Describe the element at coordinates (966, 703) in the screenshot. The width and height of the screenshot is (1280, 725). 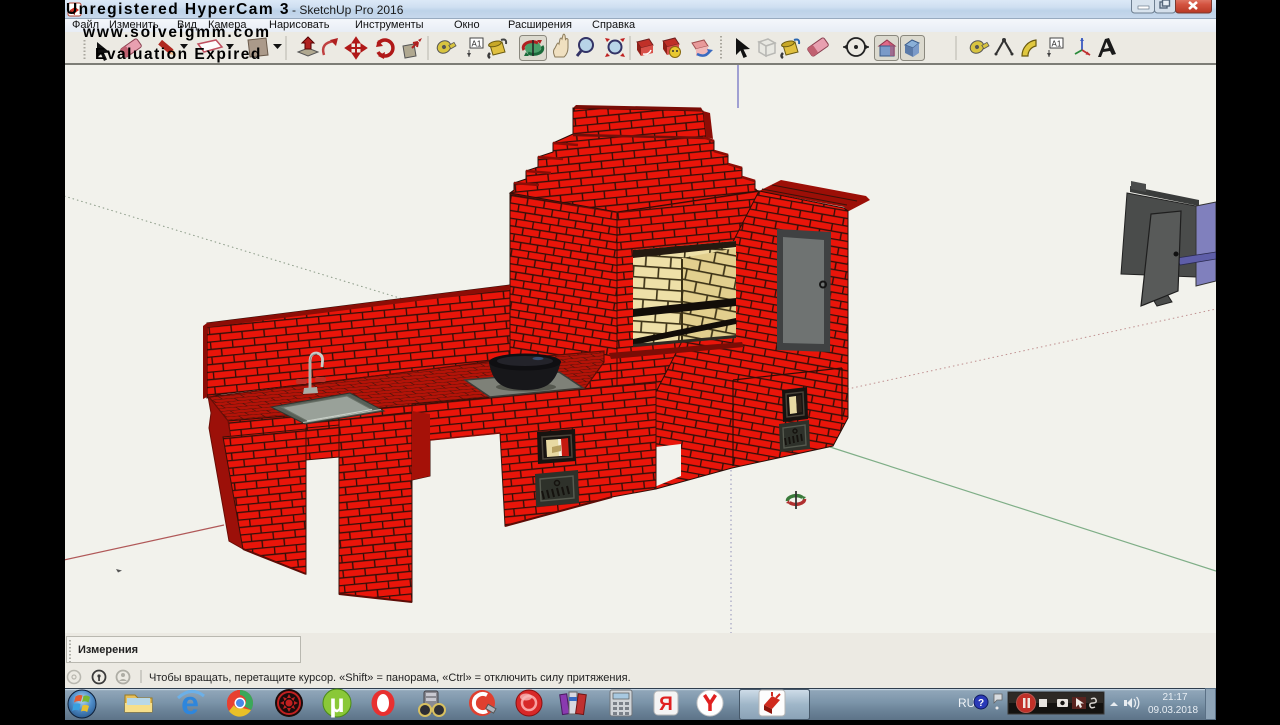
I see `svg-text: RU` at that location.